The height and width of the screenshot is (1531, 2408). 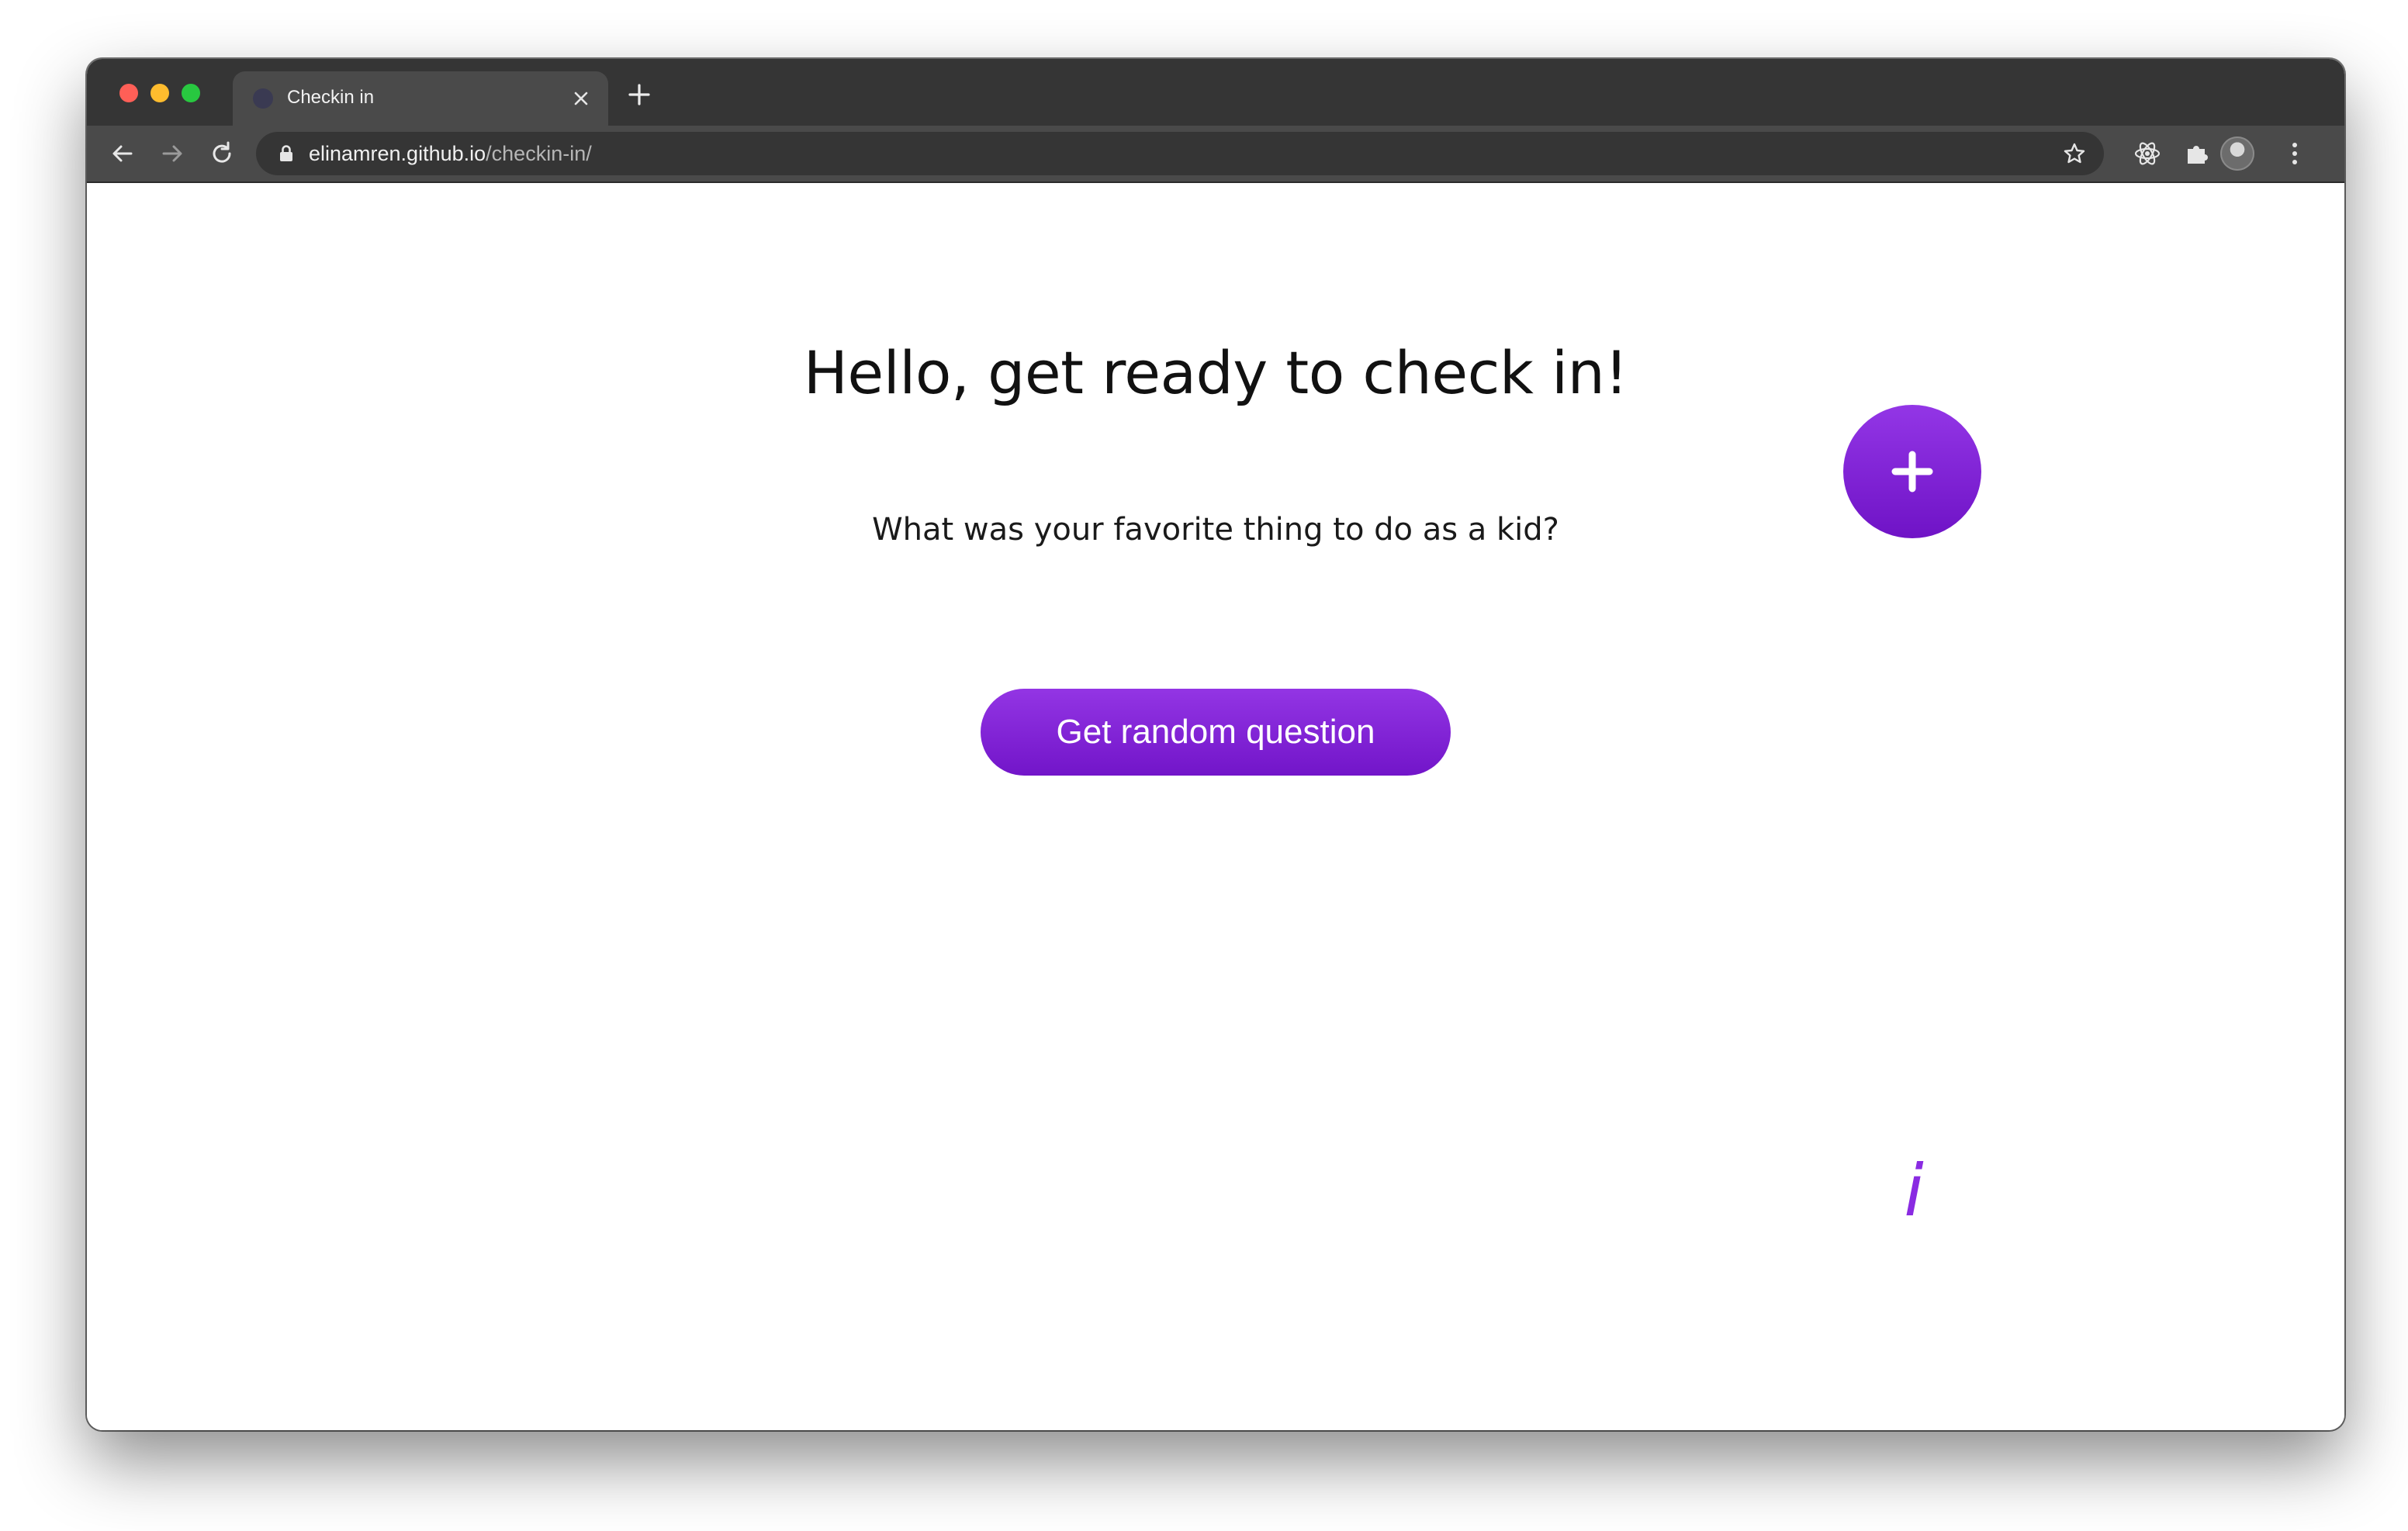 I want to click on arrow-left-icon, so click(x=122, y=153).